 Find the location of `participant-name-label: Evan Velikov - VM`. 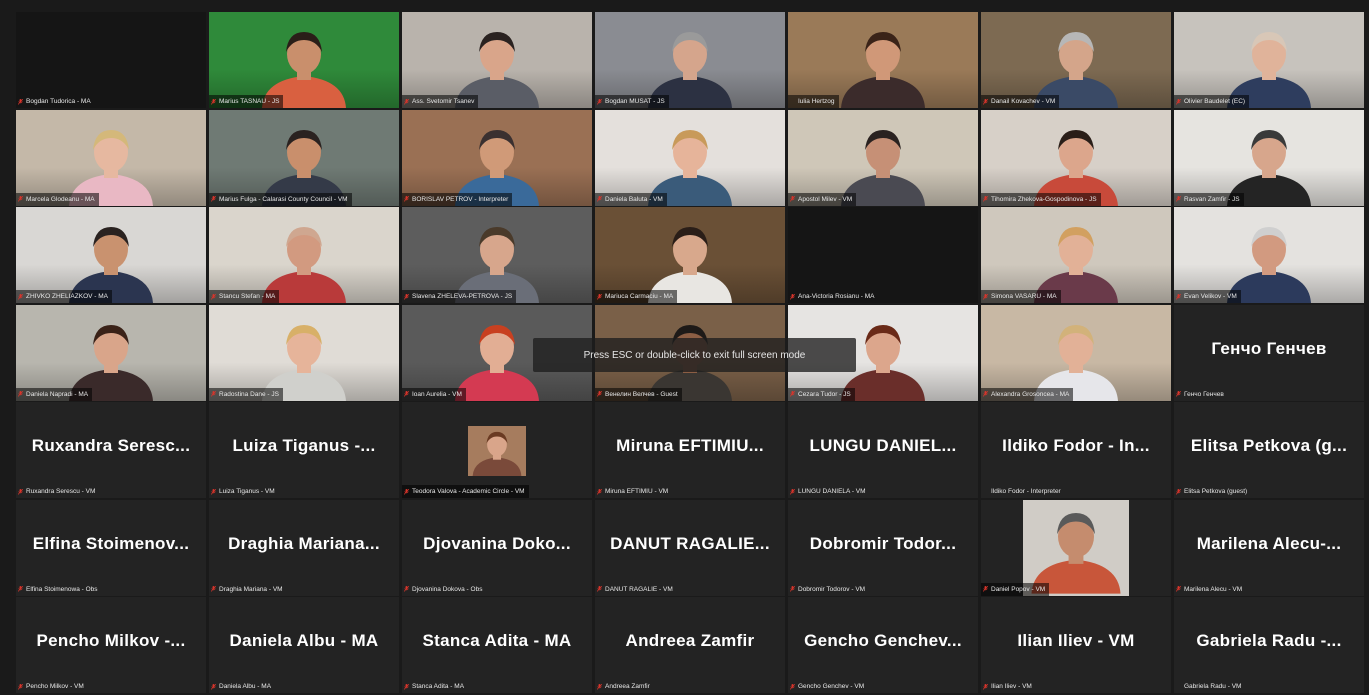

participant-name-label: Evan Velikov - VM is located at coordinates (1207, 296).